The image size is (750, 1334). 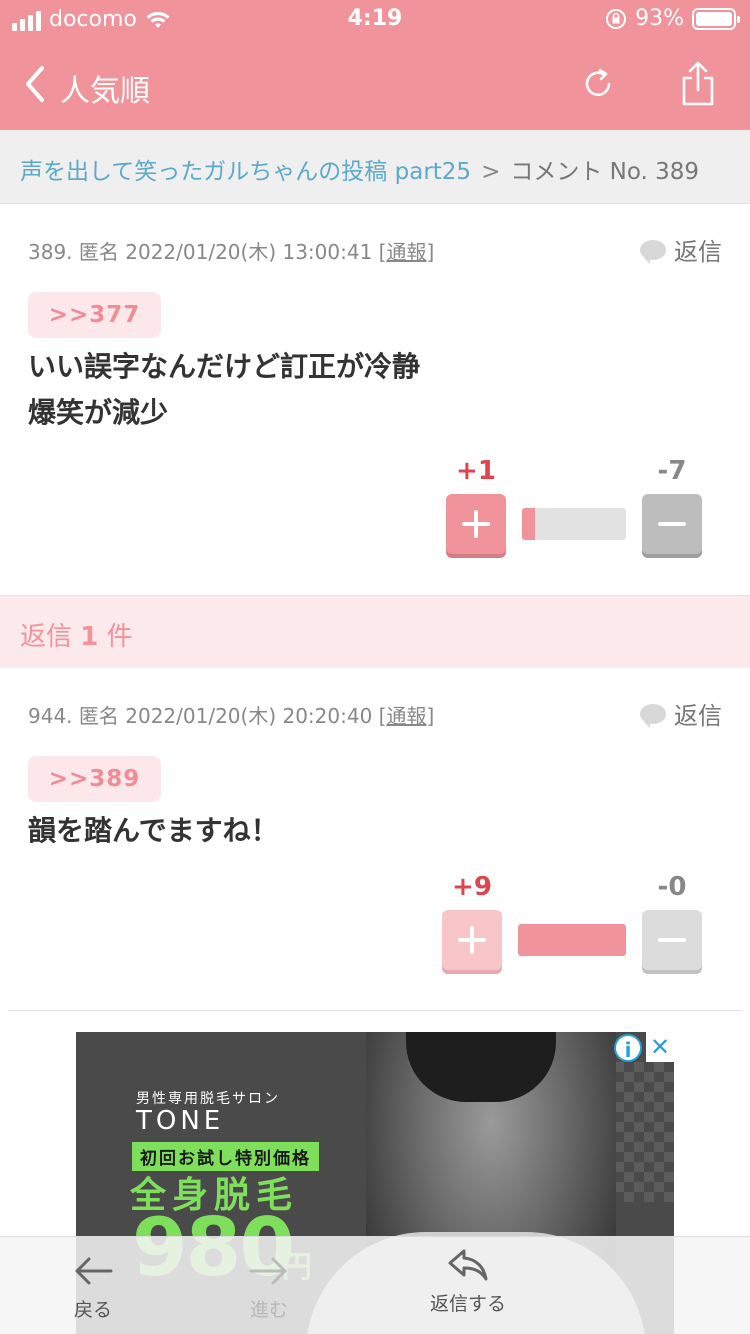 I want to click on comment-meta: 944. 匿名 2022/01/20(木) 20:20:40 [通報], so click(x=231, y=716).